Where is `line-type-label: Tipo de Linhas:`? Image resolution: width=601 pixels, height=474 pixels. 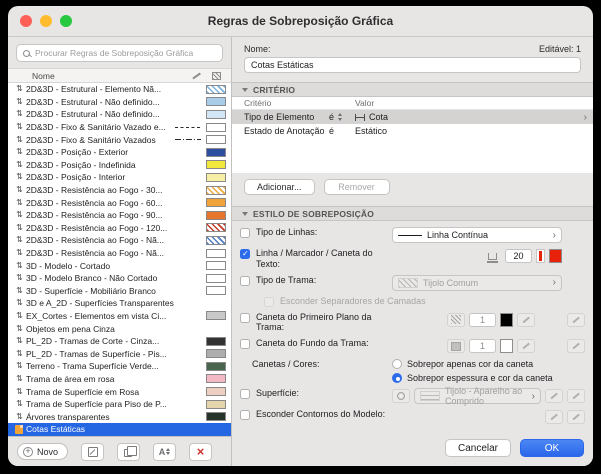
line-type-label: Tipo de Linhas: is located at coordinates (287, 232).